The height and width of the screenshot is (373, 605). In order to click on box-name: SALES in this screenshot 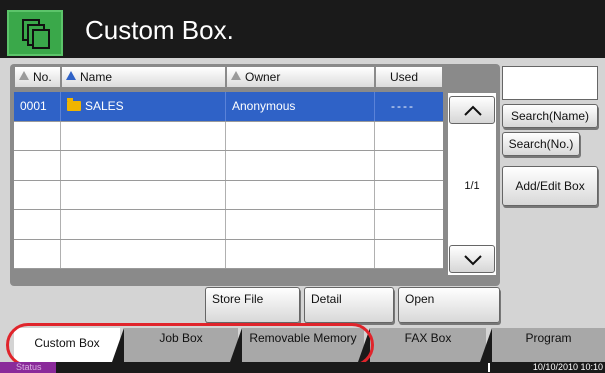, I will do `click(104, 106)`.